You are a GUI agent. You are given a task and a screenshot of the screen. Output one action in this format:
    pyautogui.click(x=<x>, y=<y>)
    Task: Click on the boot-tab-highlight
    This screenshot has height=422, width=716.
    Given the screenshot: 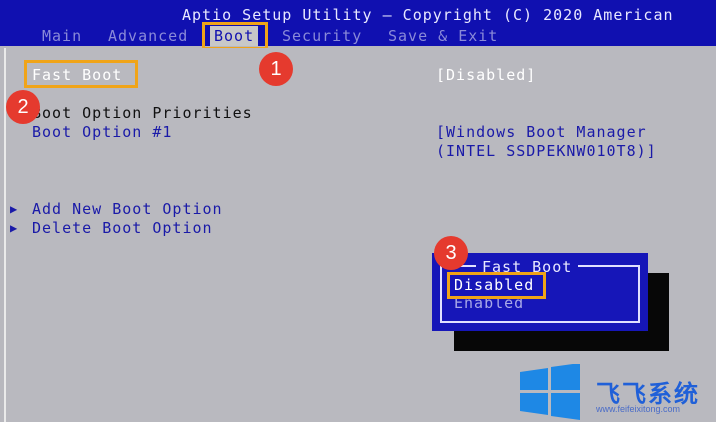 What is the action you would take?
    pyautogui.click(x=235, y=36)
    